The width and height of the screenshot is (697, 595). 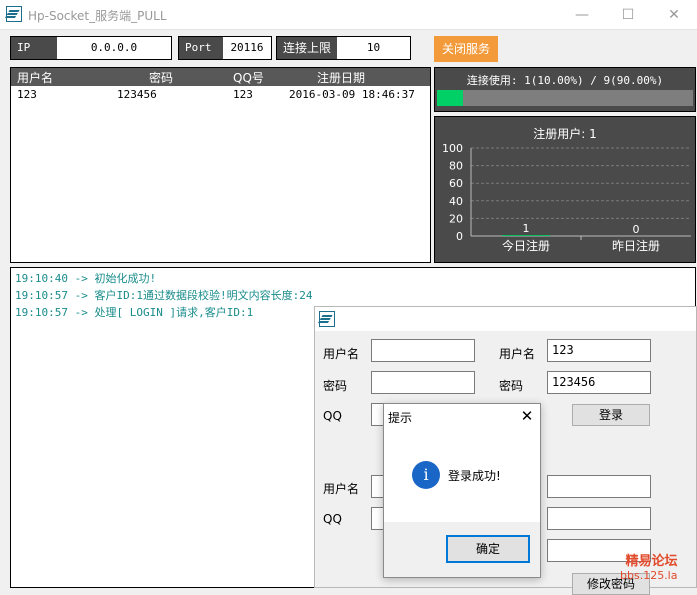 What do you see at coordinates (674, 15) in the screenshot?
I see `close-button: ✕` at bounding box center [674, 15].